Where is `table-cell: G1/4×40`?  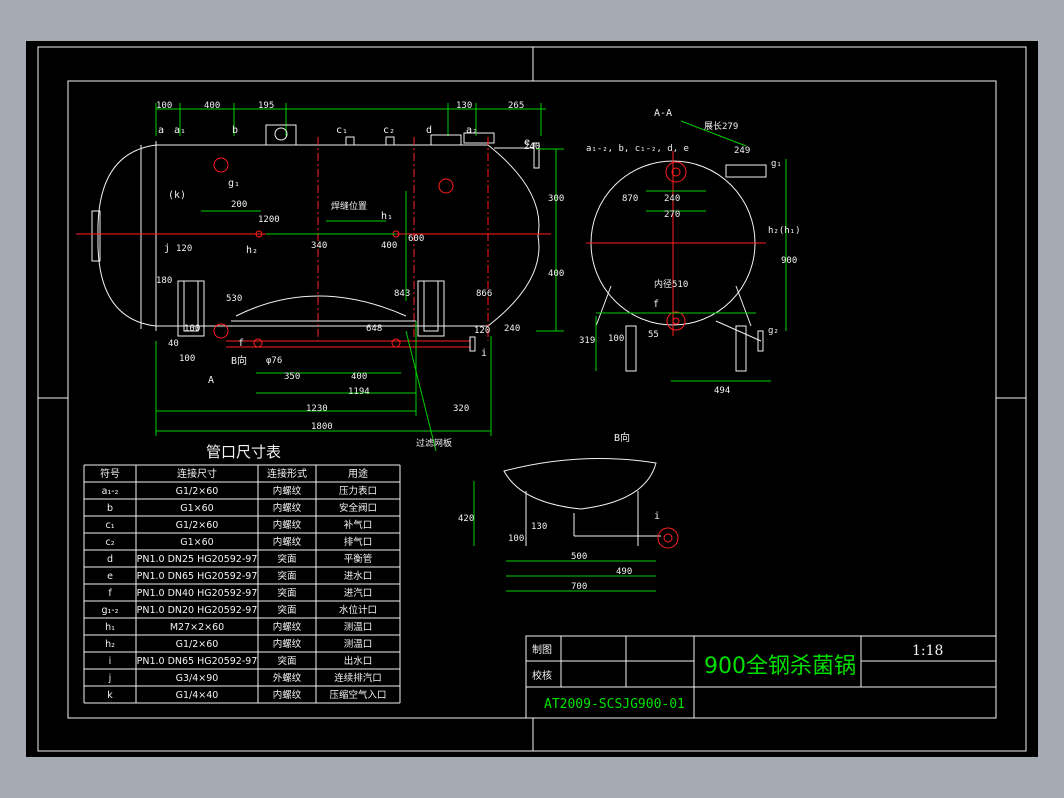 table-cell: G1/4×40 is located at coordinates (197, 695).